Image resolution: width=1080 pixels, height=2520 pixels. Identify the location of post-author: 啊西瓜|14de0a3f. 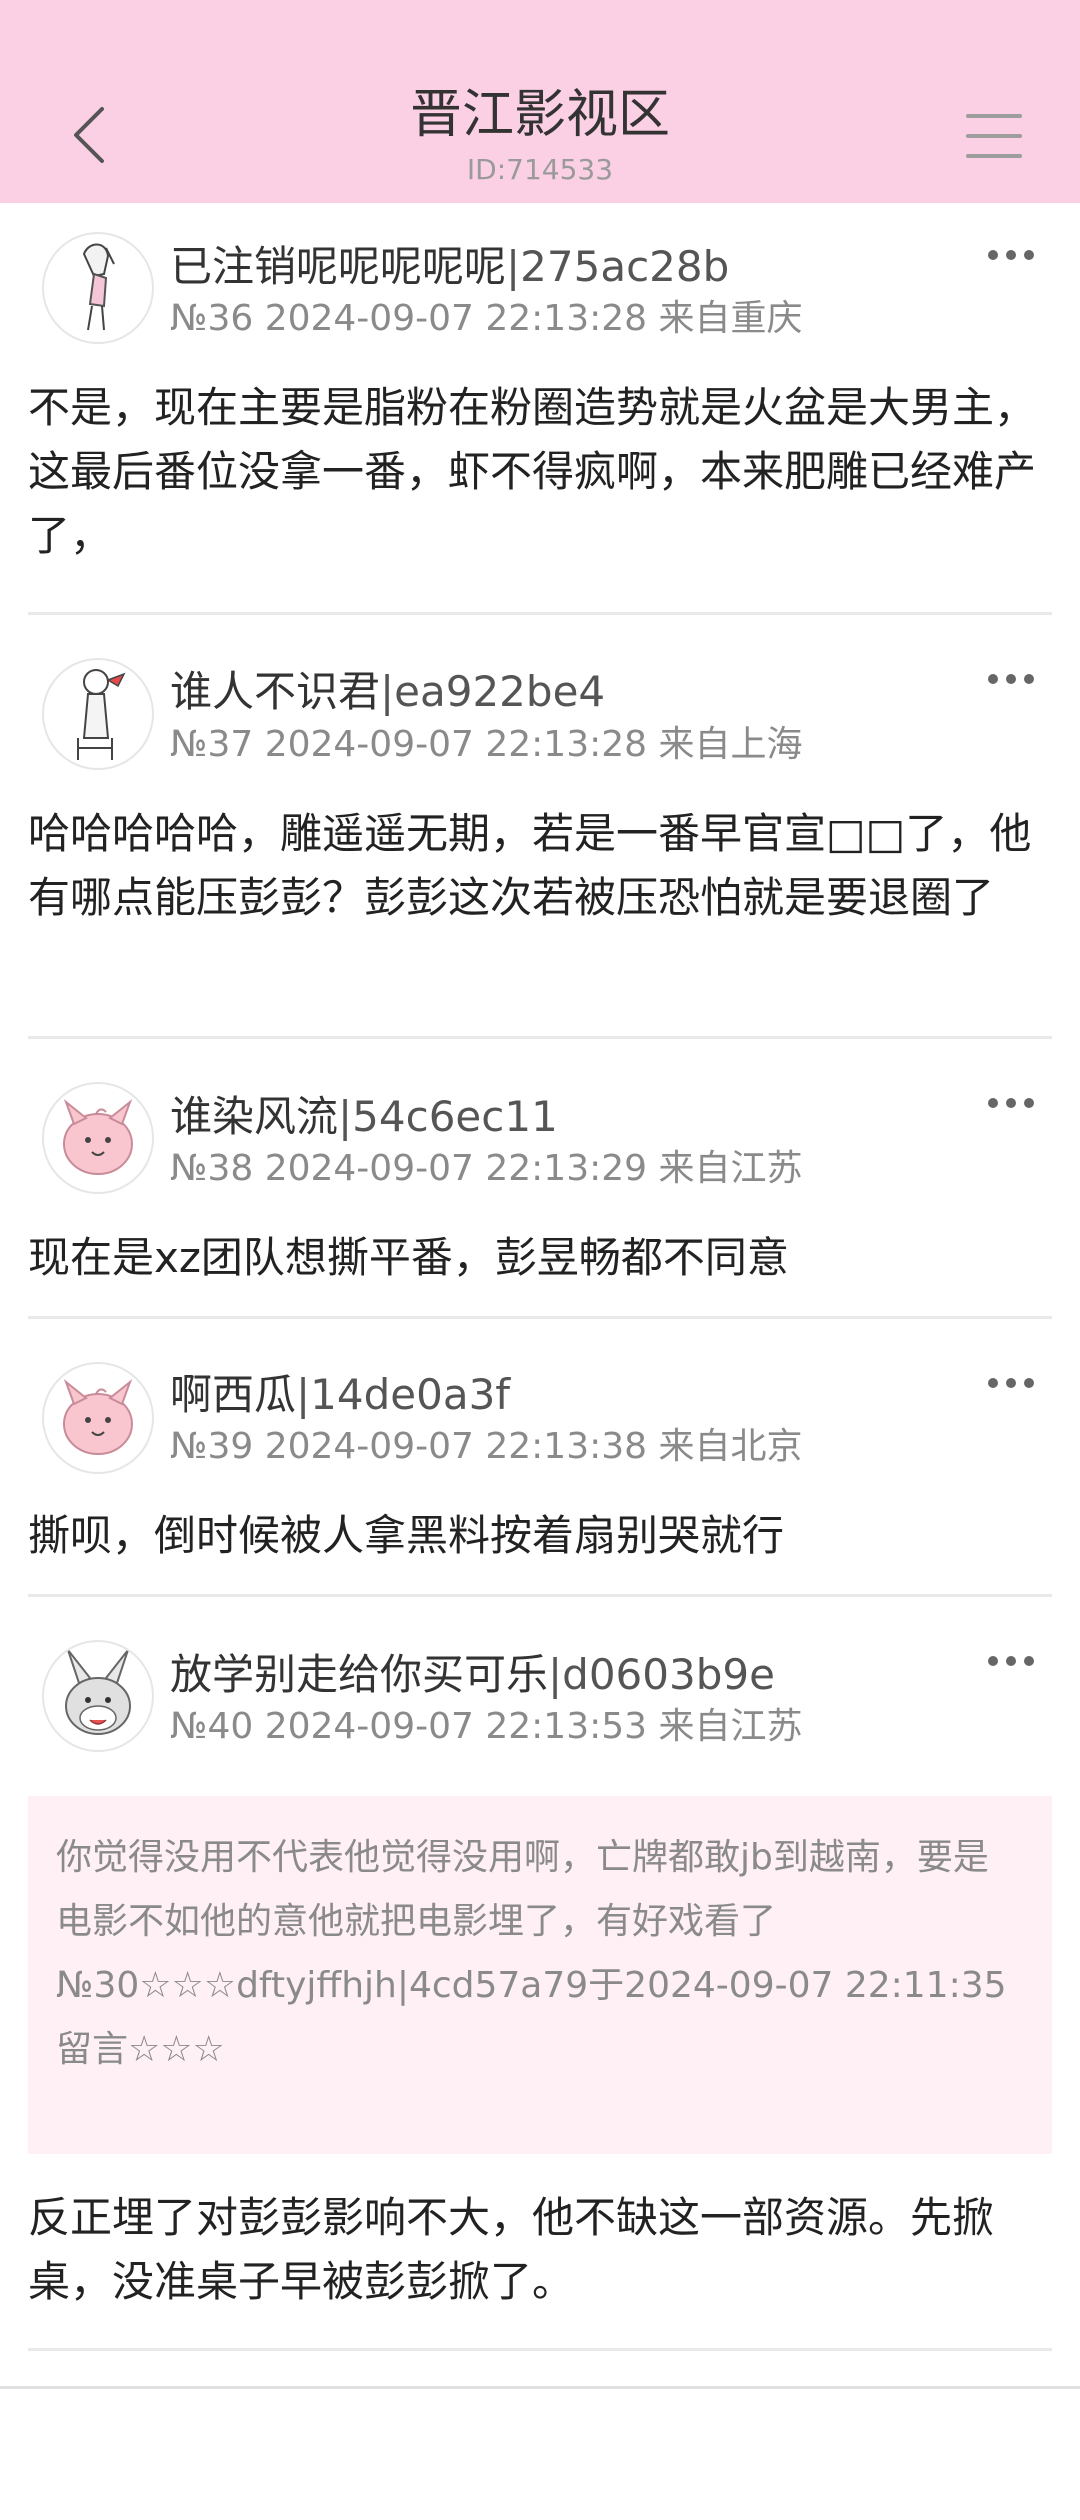
(340, 1395).